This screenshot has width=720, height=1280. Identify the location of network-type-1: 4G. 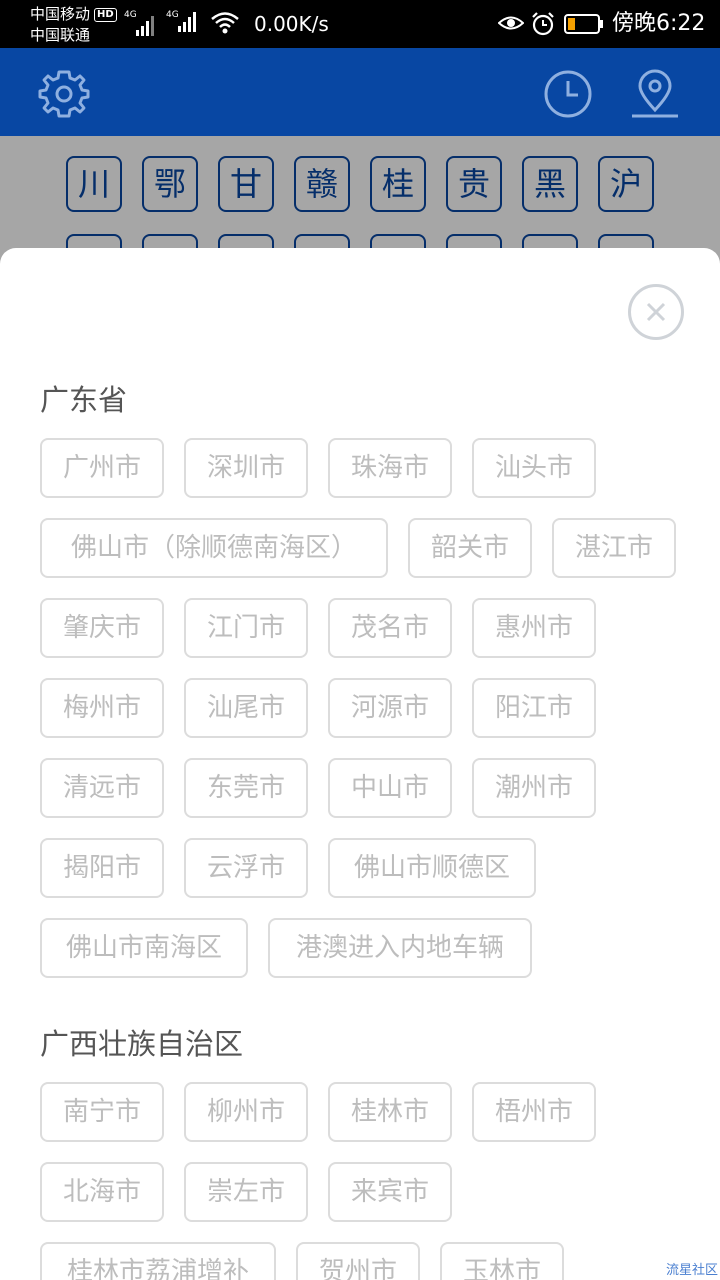
(130, 15).